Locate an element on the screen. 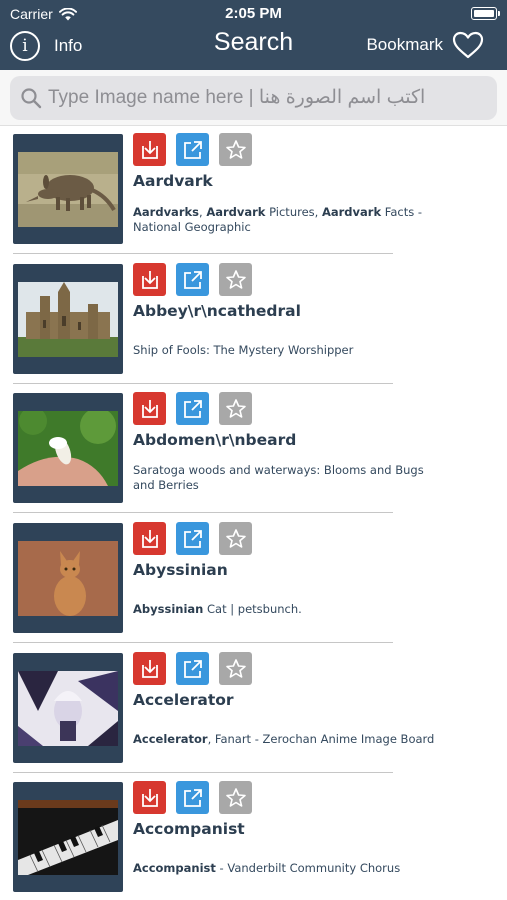 Image resolution: width=507 pixels, height=900 pixels. description-text: , Fanart - Zerochan Anime Image Board is located at coordinates (321, 739).